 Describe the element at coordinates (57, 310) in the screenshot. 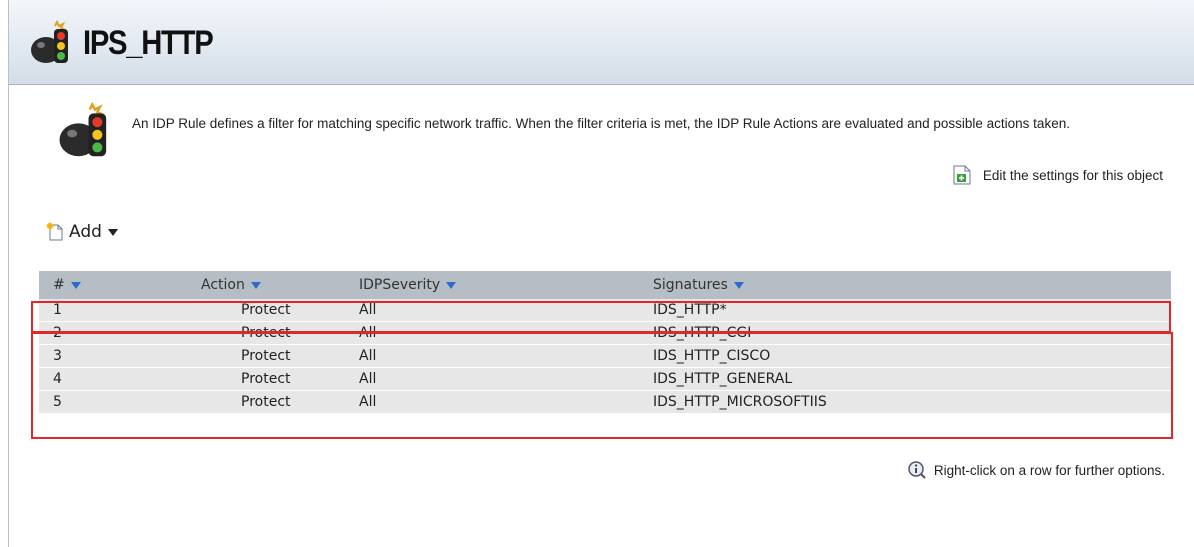

I see `cell-number: 1` at that location.